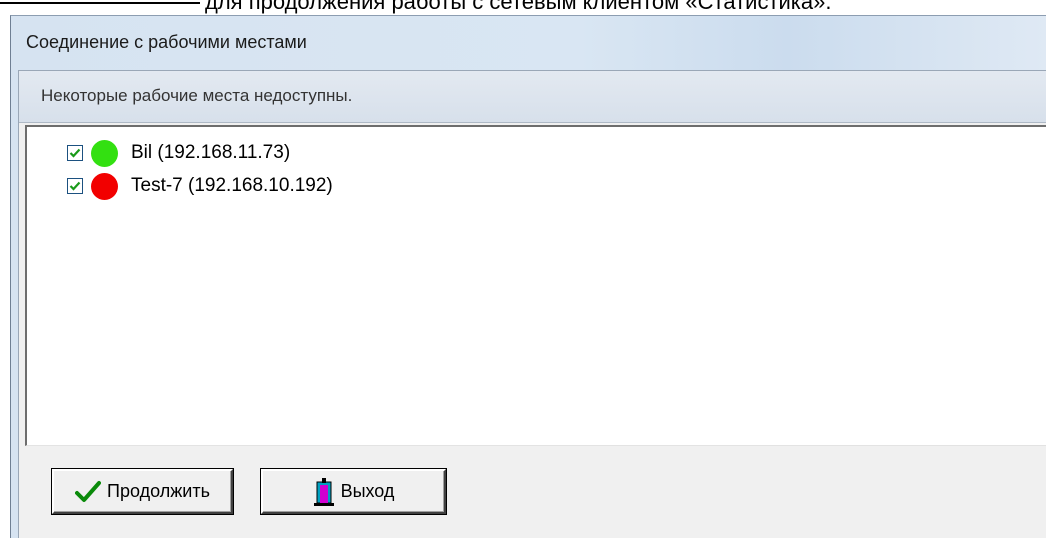 The image size is (1046, 538). What do you see at coordinates (158, 491) in the screenshot?
I see `continue-button-label: Продолжить` at bounding box center [158, 491].